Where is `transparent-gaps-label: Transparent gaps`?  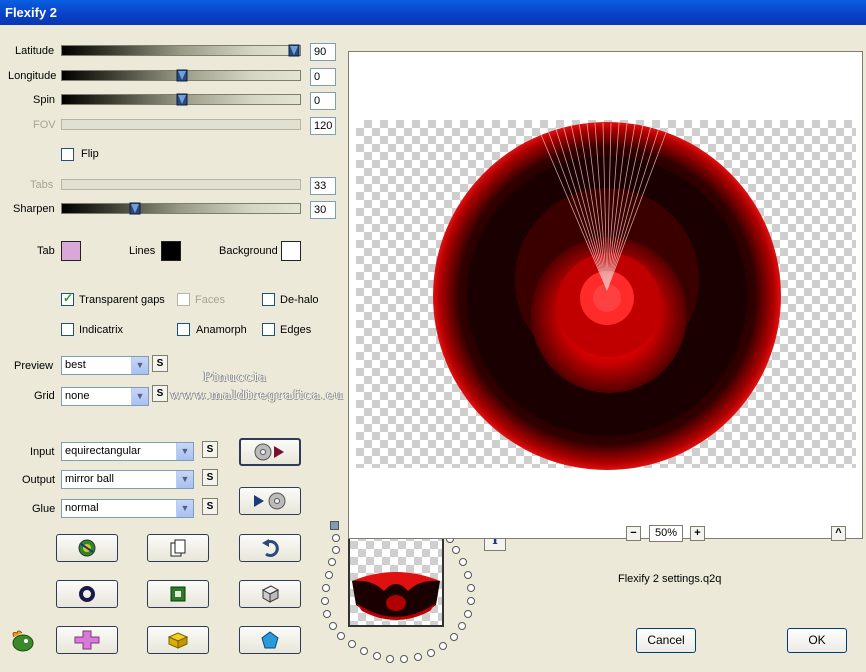
transparent-gaps-label: Transparent gaps is located at coordinates (122, 300).